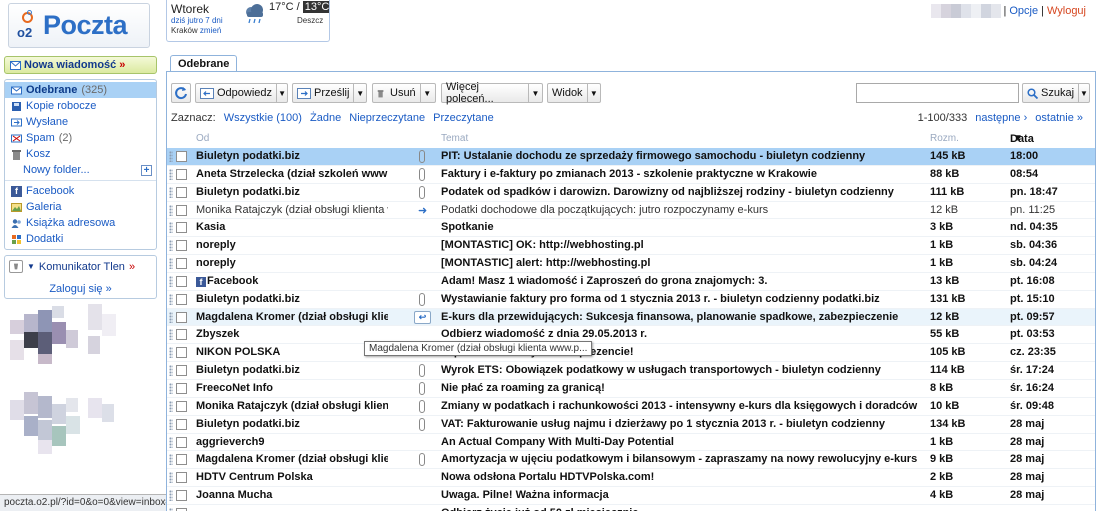 This screenshot has width=1100, height=511. What do you see at coordinates (292, 459) in the screenshot?
I see `message-sender: Magdalena Kromer (dział obsługi klie` at bounding box center [292, 459].